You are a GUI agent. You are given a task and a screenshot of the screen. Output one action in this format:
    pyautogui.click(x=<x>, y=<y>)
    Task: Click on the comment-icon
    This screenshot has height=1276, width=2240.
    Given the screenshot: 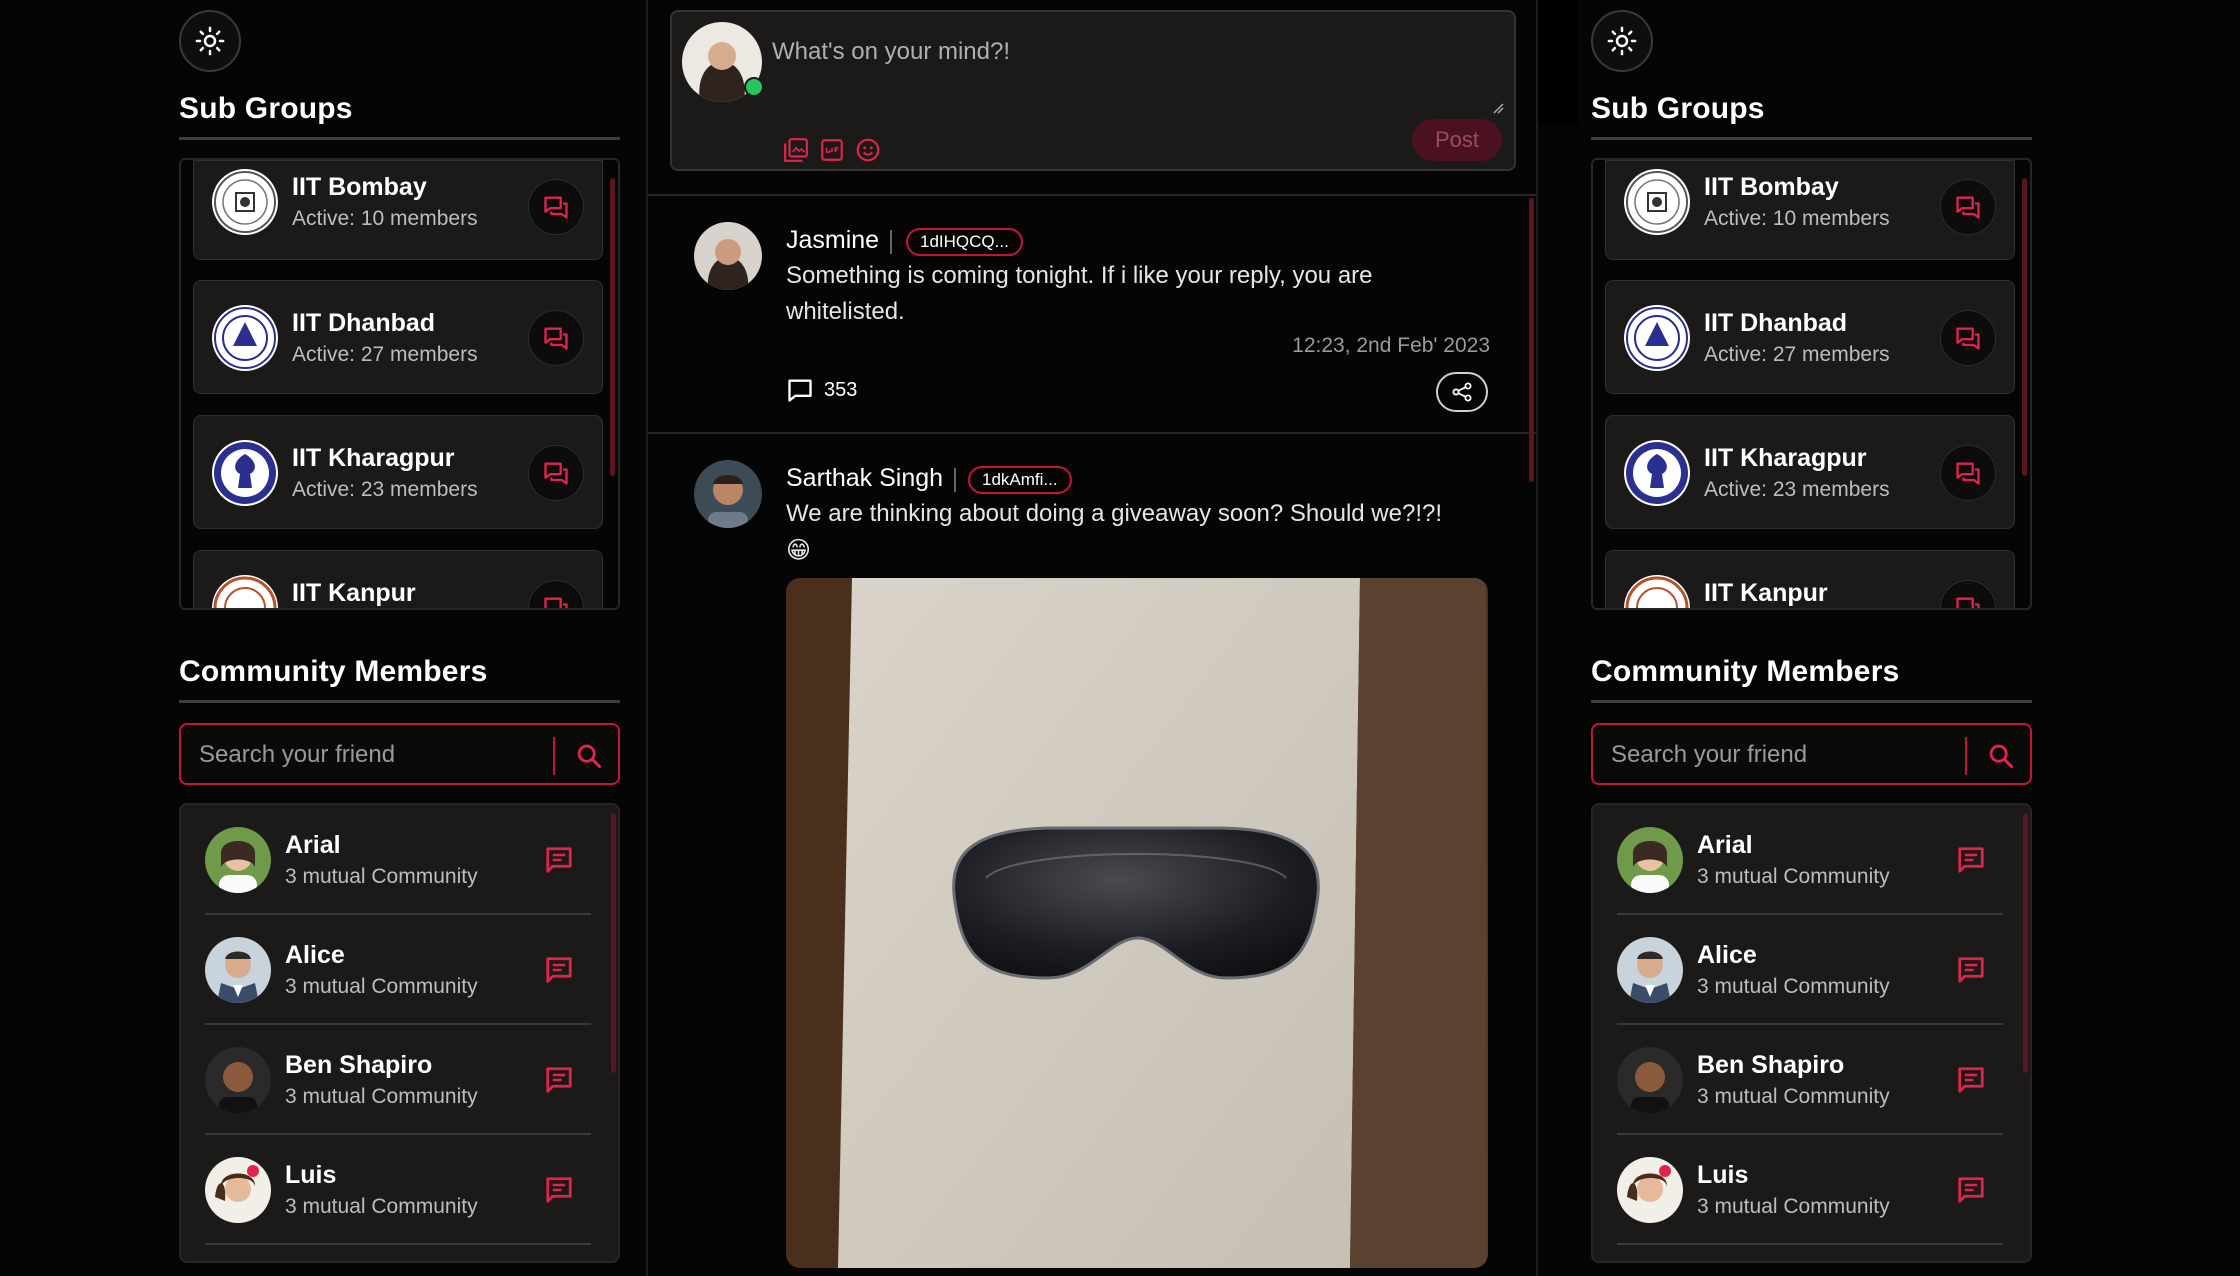 What is the action you would take?
    pyautogui.click(x=800, y=390)
    